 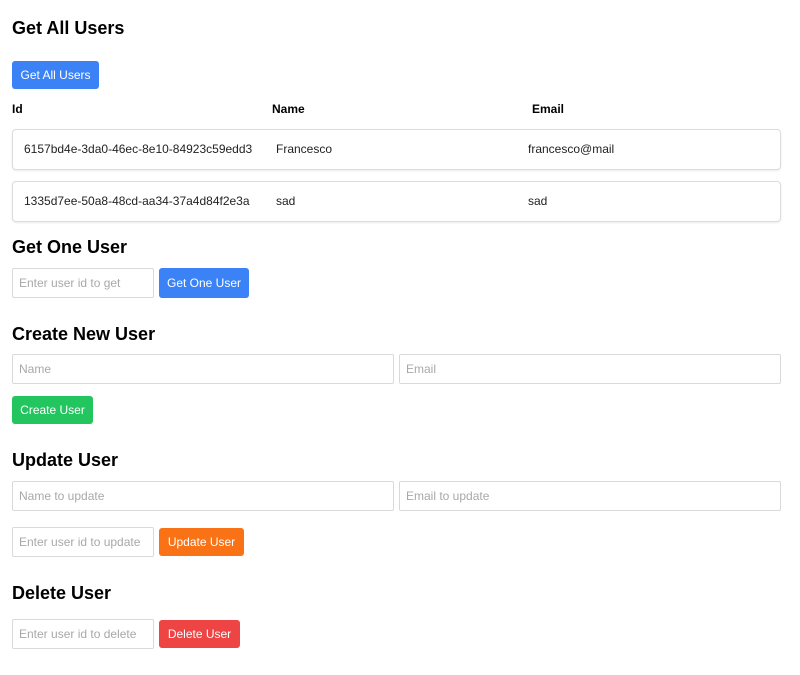 What do you see at coordinates (83, 283) in the screenshot?
I see `get-user-id-input` at bounding box center [83, 283].